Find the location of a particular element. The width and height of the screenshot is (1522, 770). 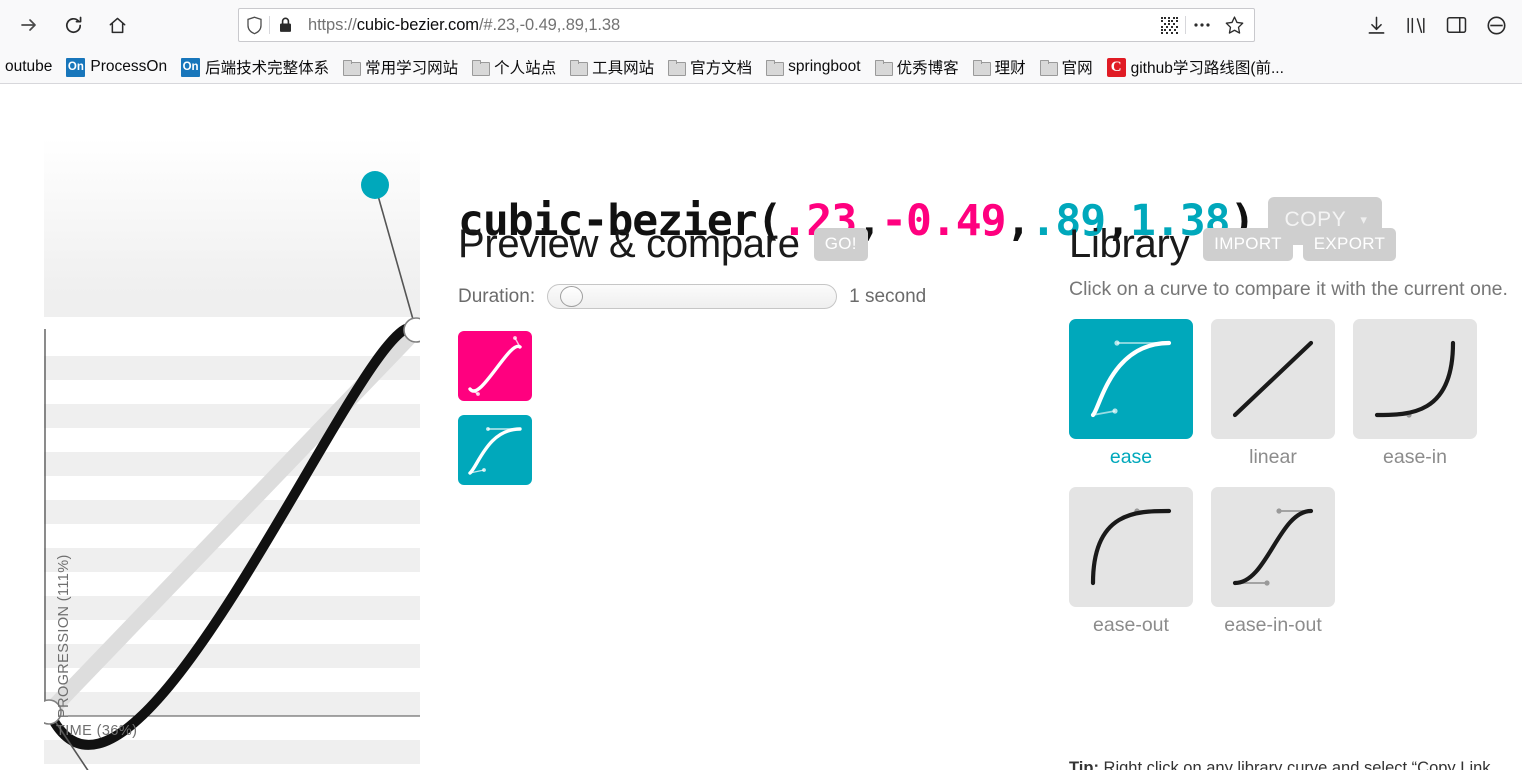

library-thumb-ease is located at coordinates (1131, 379).